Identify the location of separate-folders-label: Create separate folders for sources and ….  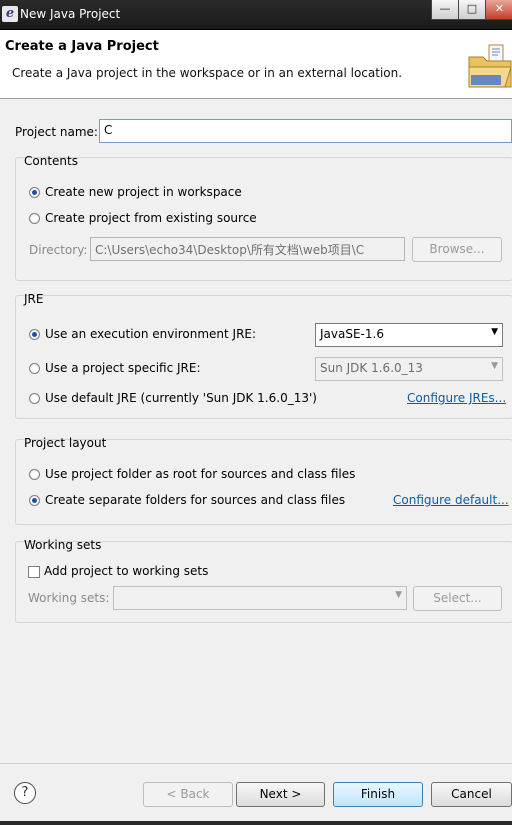
(195, 500).